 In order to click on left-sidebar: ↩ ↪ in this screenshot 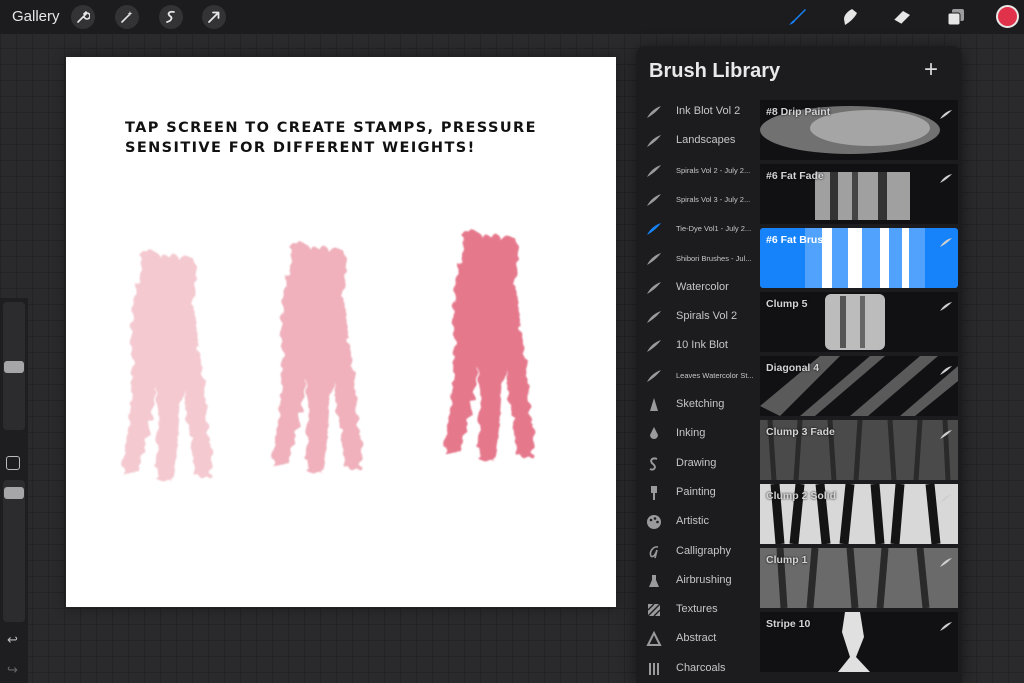, I will do `click(14, 490)`.